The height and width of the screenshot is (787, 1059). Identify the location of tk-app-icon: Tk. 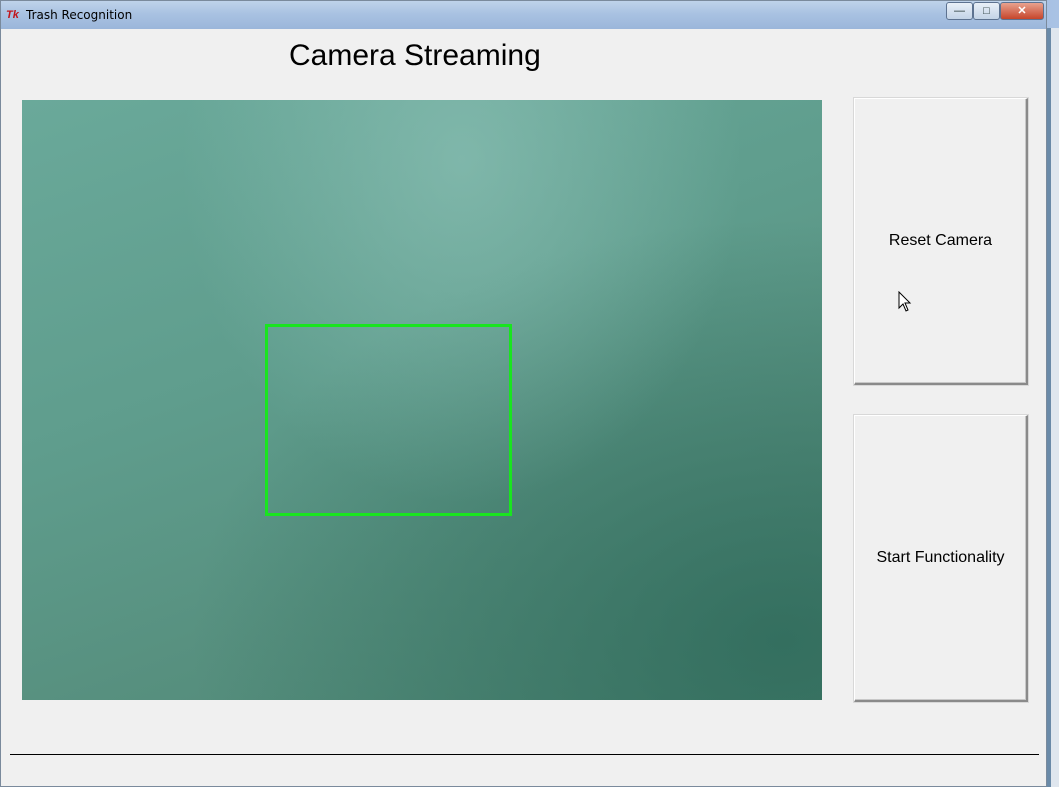
(12, 15).